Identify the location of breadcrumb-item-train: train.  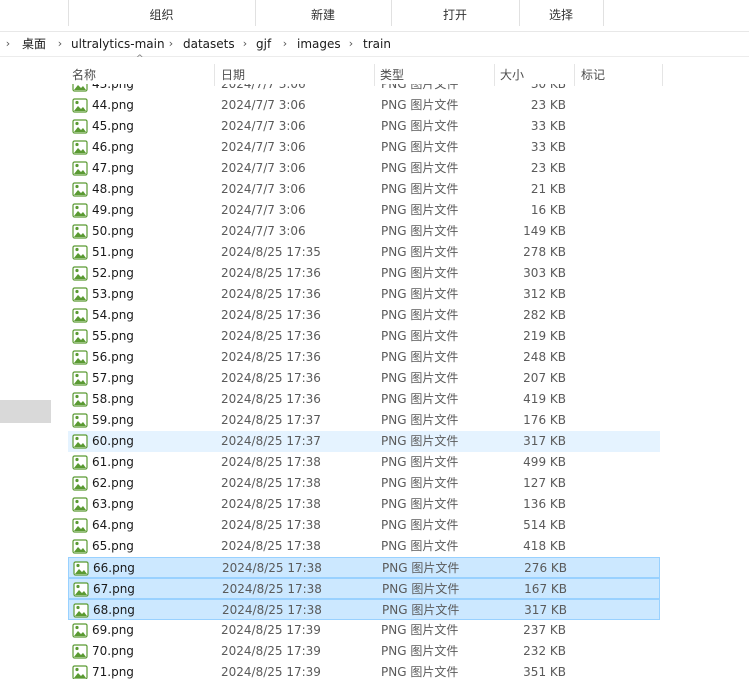
(377, 44).